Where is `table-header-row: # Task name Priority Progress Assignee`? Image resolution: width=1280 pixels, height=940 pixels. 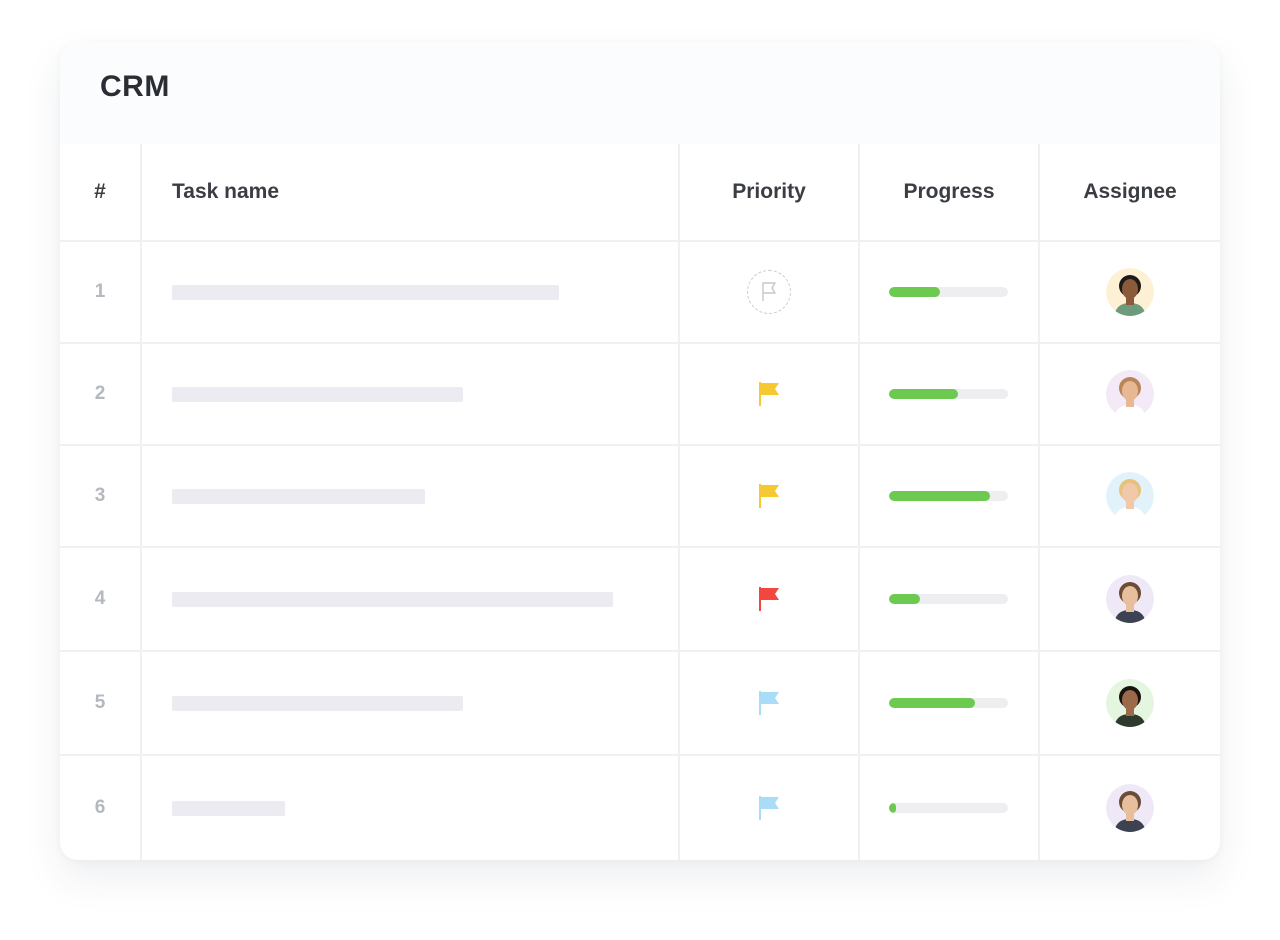 table-header-row: # Task name Priority Progress Assignee is located at coordinates (640, 193).